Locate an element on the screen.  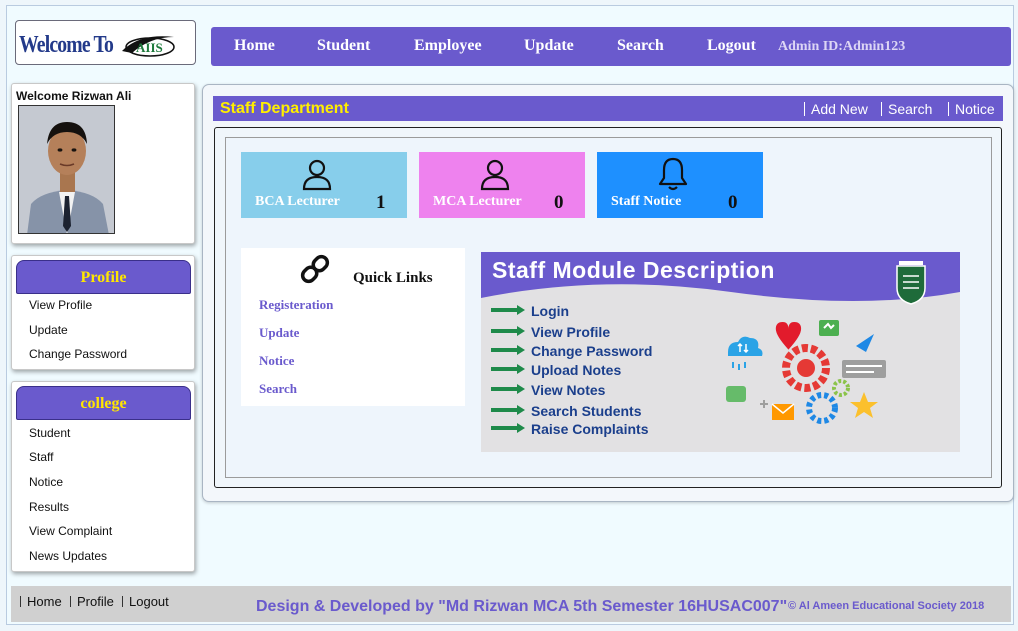
logo-brand: AIIS is located at coordinates (149, 47).